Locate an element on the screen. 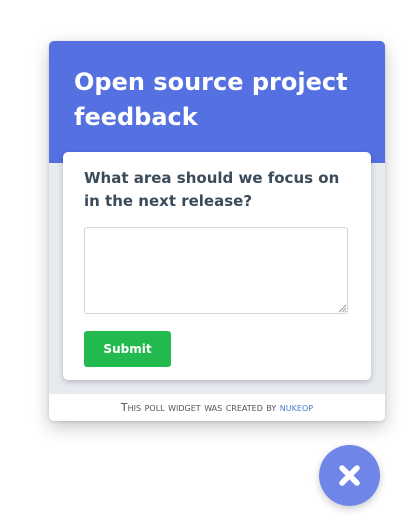  widget-footer: This poll widget was created by nukeop is located at coordinates (217, 407).